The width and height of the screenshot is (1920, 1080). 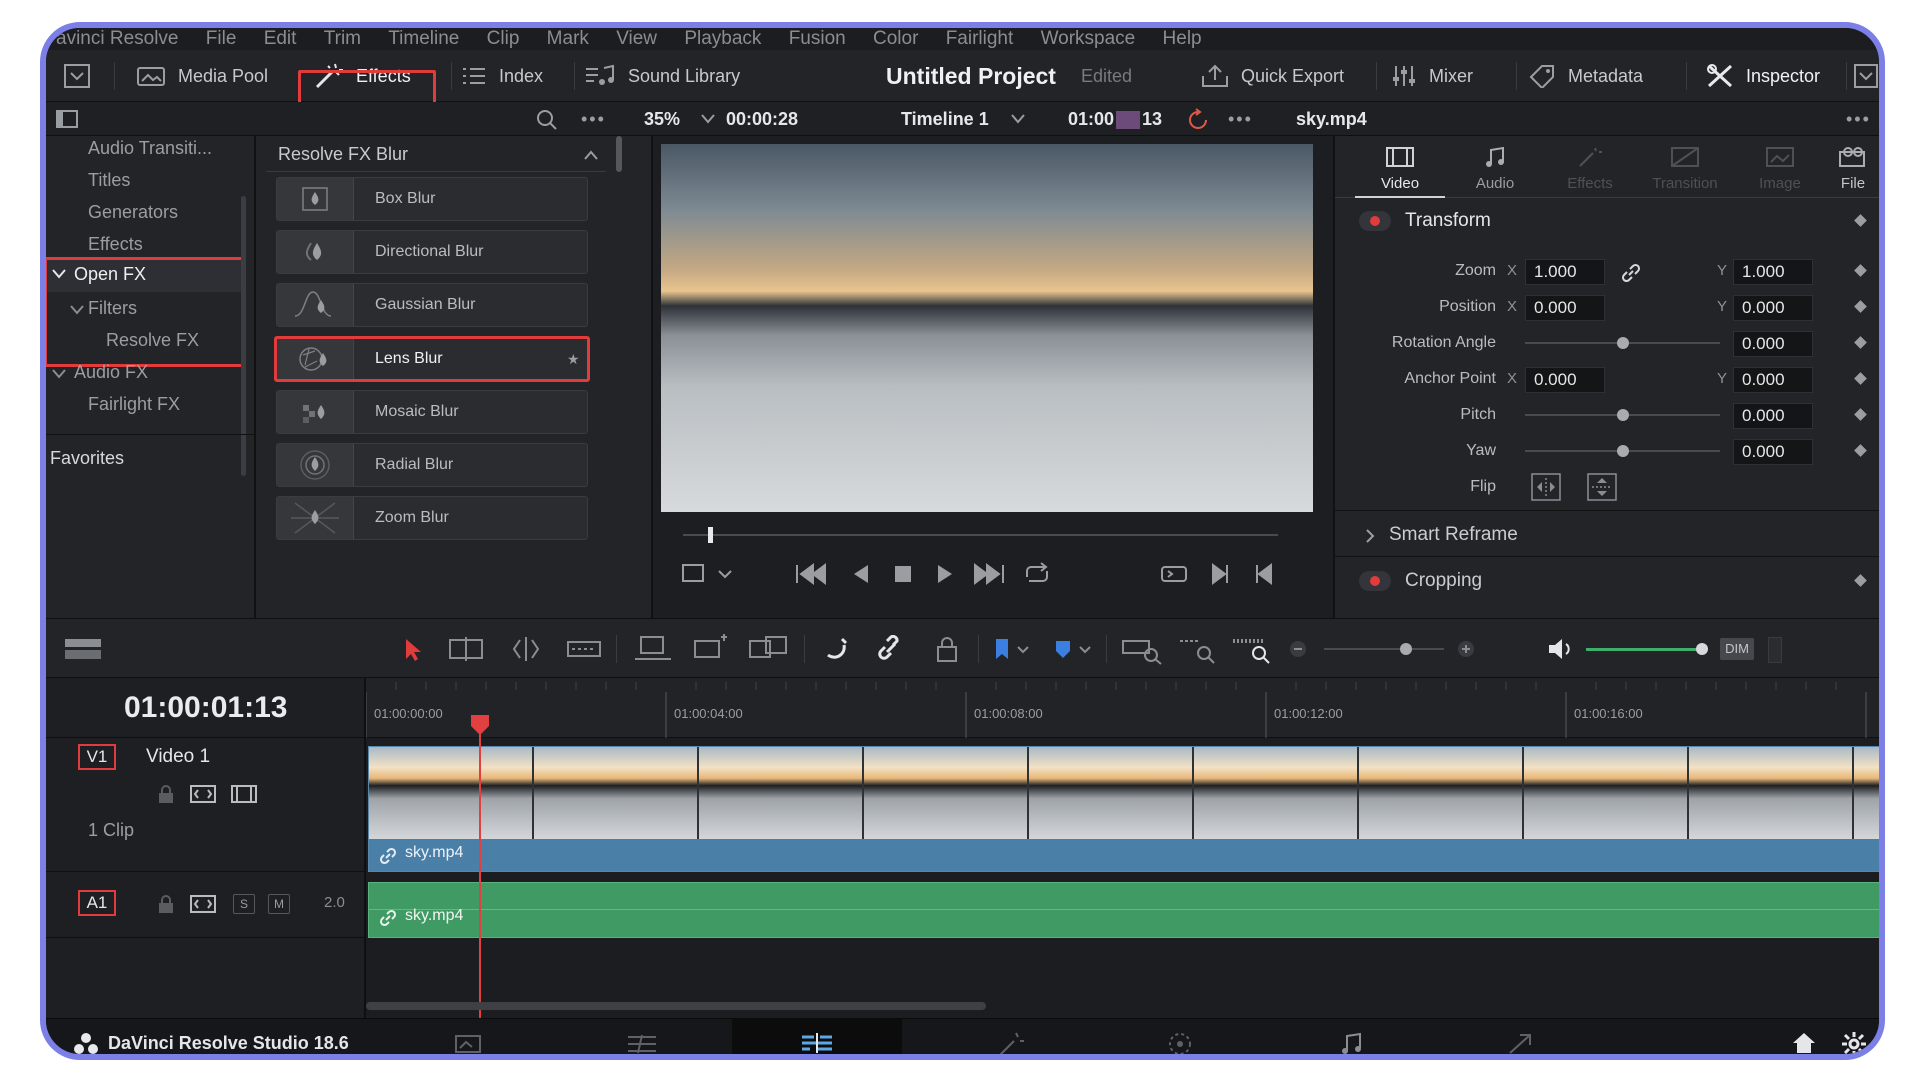 I want to click on zoom-full-icon, so click(x=1143, y=650).